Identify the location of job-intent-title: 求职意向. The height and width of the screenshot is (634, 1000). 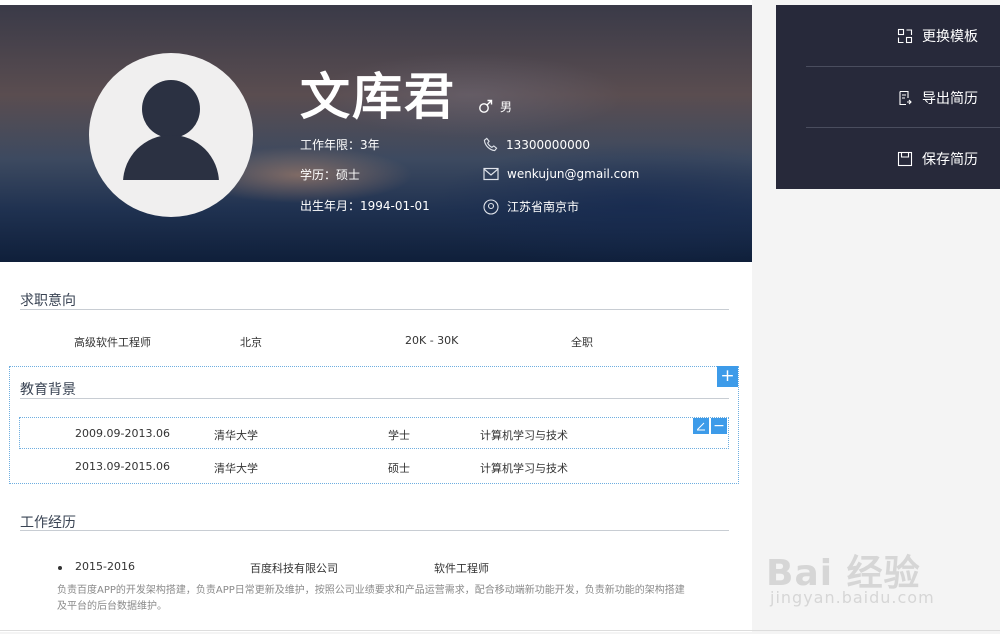
(48, 301).